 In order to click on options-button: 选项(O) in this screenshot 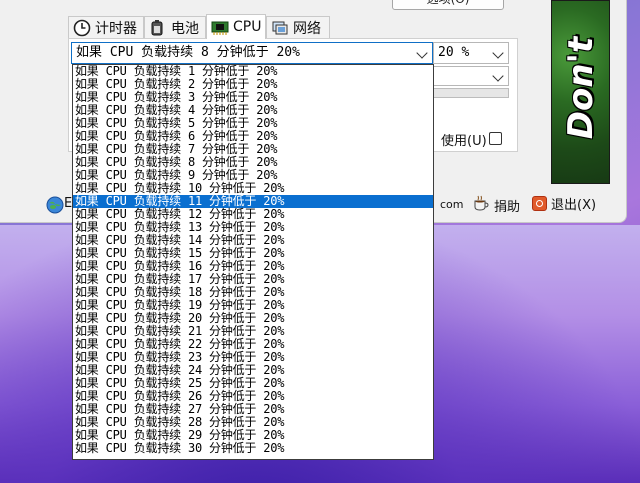, I will do `click(448, 5)`.